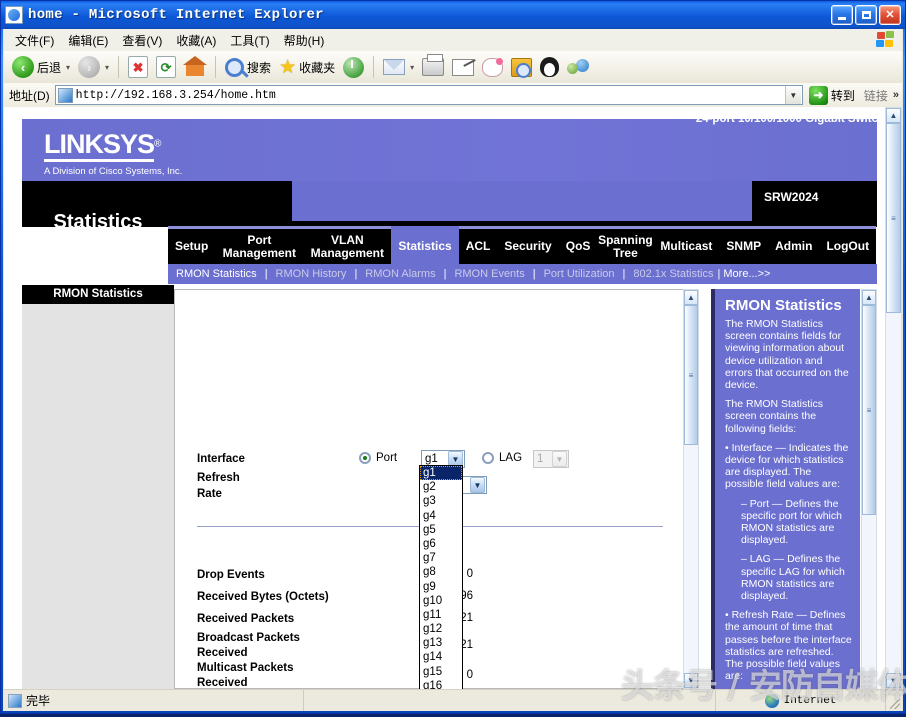  What do you see at coordinates (441, 516) in the screenshot?
I see `dropdown-option: g4` at bounding box center [441, 516].